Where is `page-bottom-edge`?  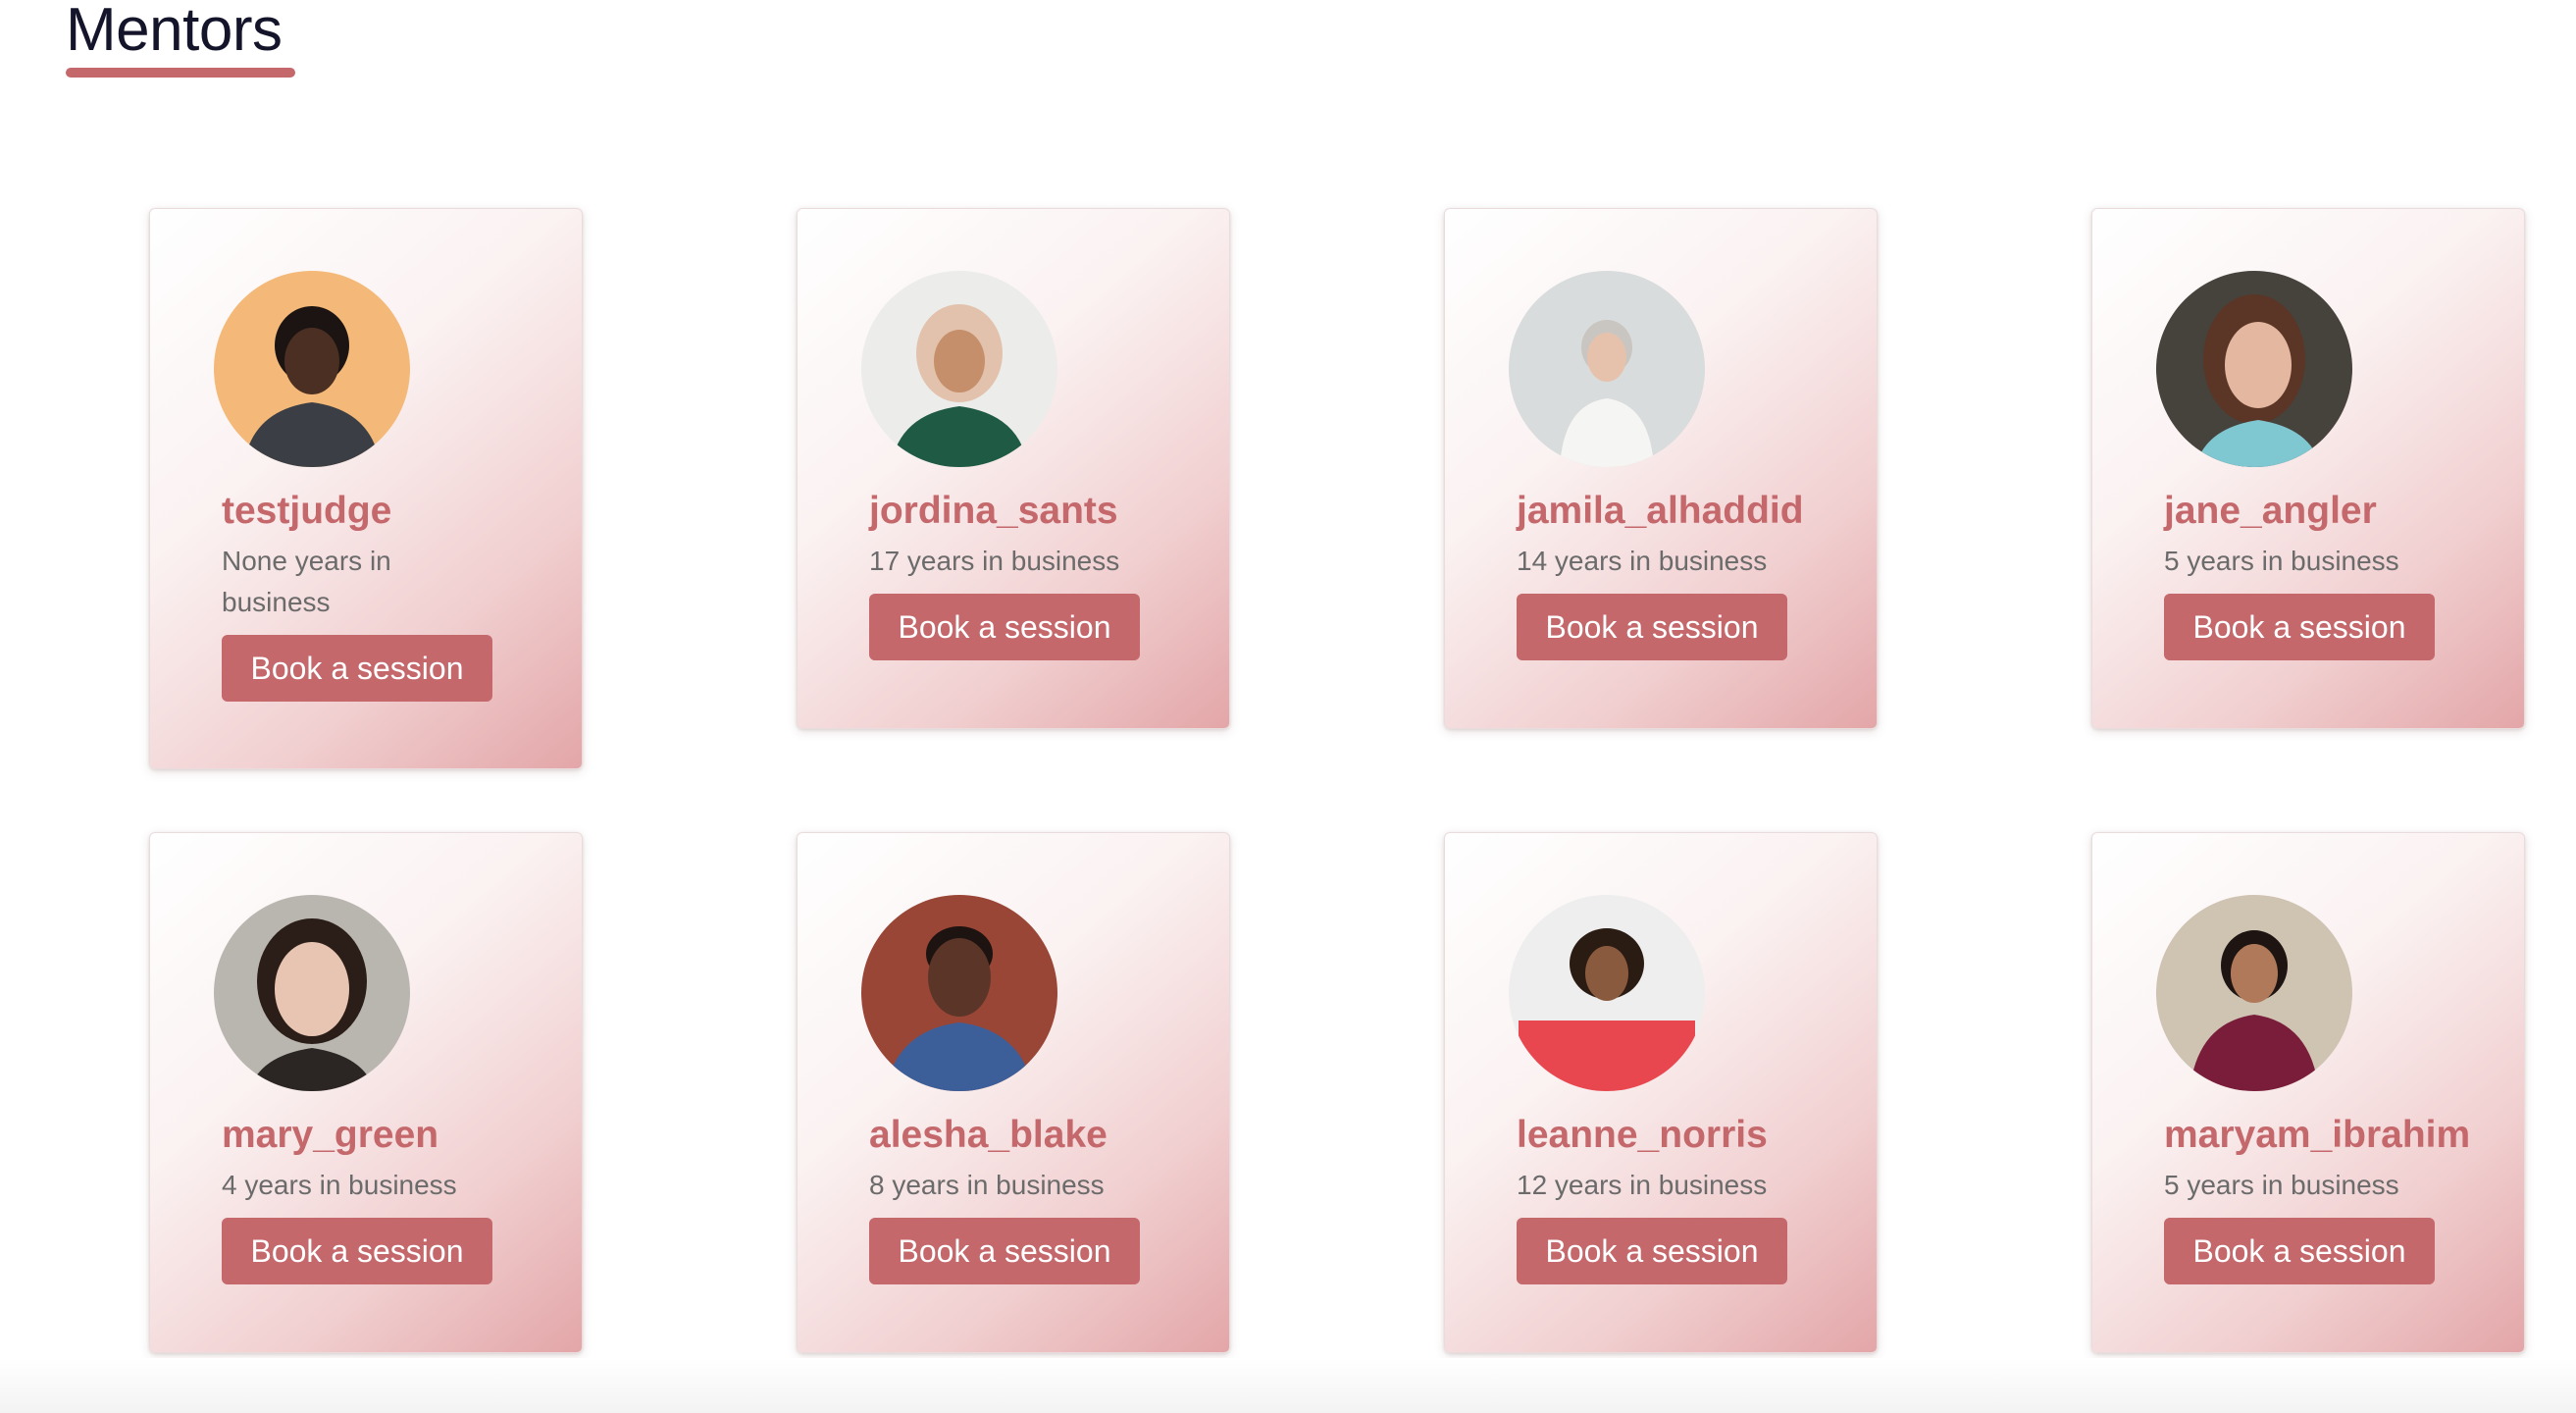
page-bottom-edge is located at coordinates (1288, 1385).